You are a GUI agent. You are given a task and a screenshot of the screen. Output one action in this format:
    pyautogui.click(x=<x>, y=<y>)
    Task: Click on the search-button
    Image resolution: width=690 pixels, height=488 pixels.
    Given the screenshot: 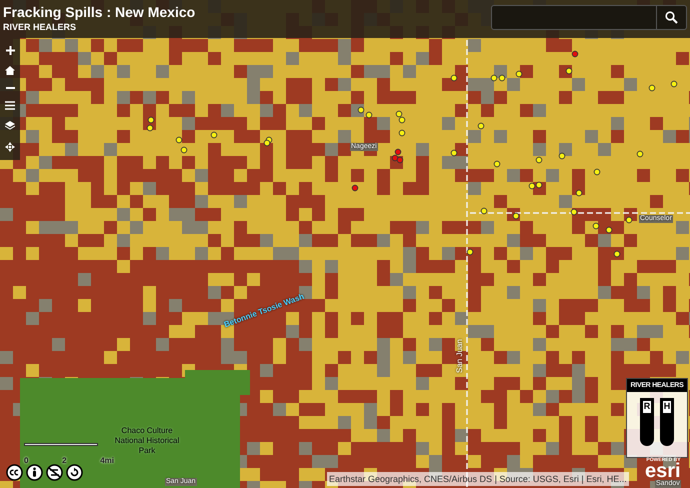 What is the action you would take?
    pyautogui.click(x=672, y=17)
    